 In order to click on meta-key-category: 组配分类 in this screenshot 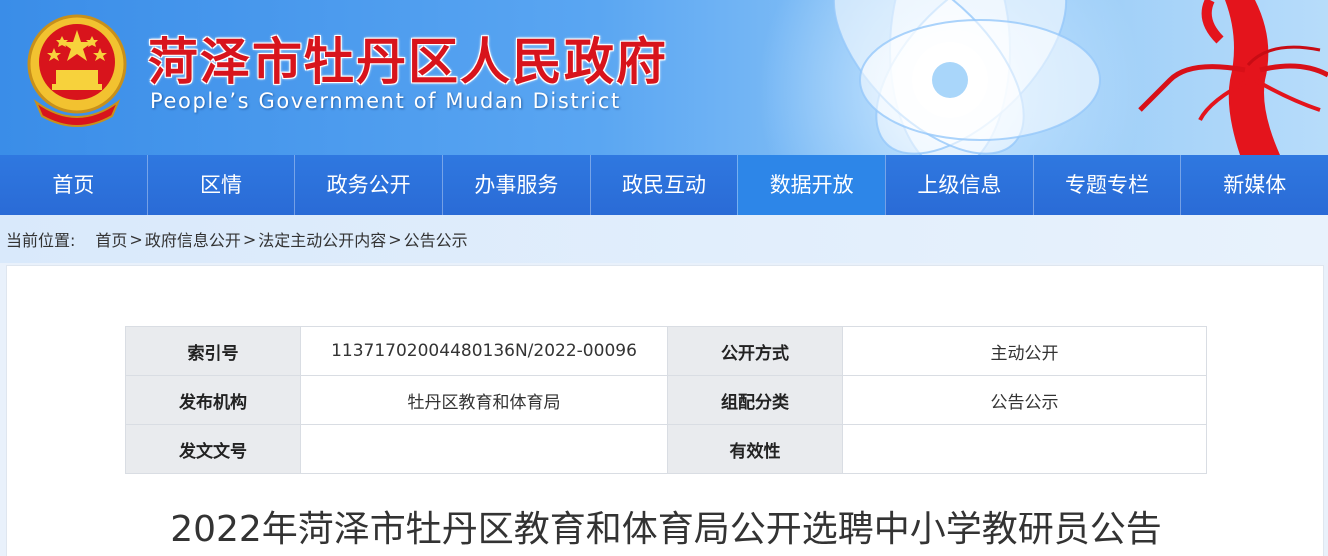, I will do `click(755, 400)`.